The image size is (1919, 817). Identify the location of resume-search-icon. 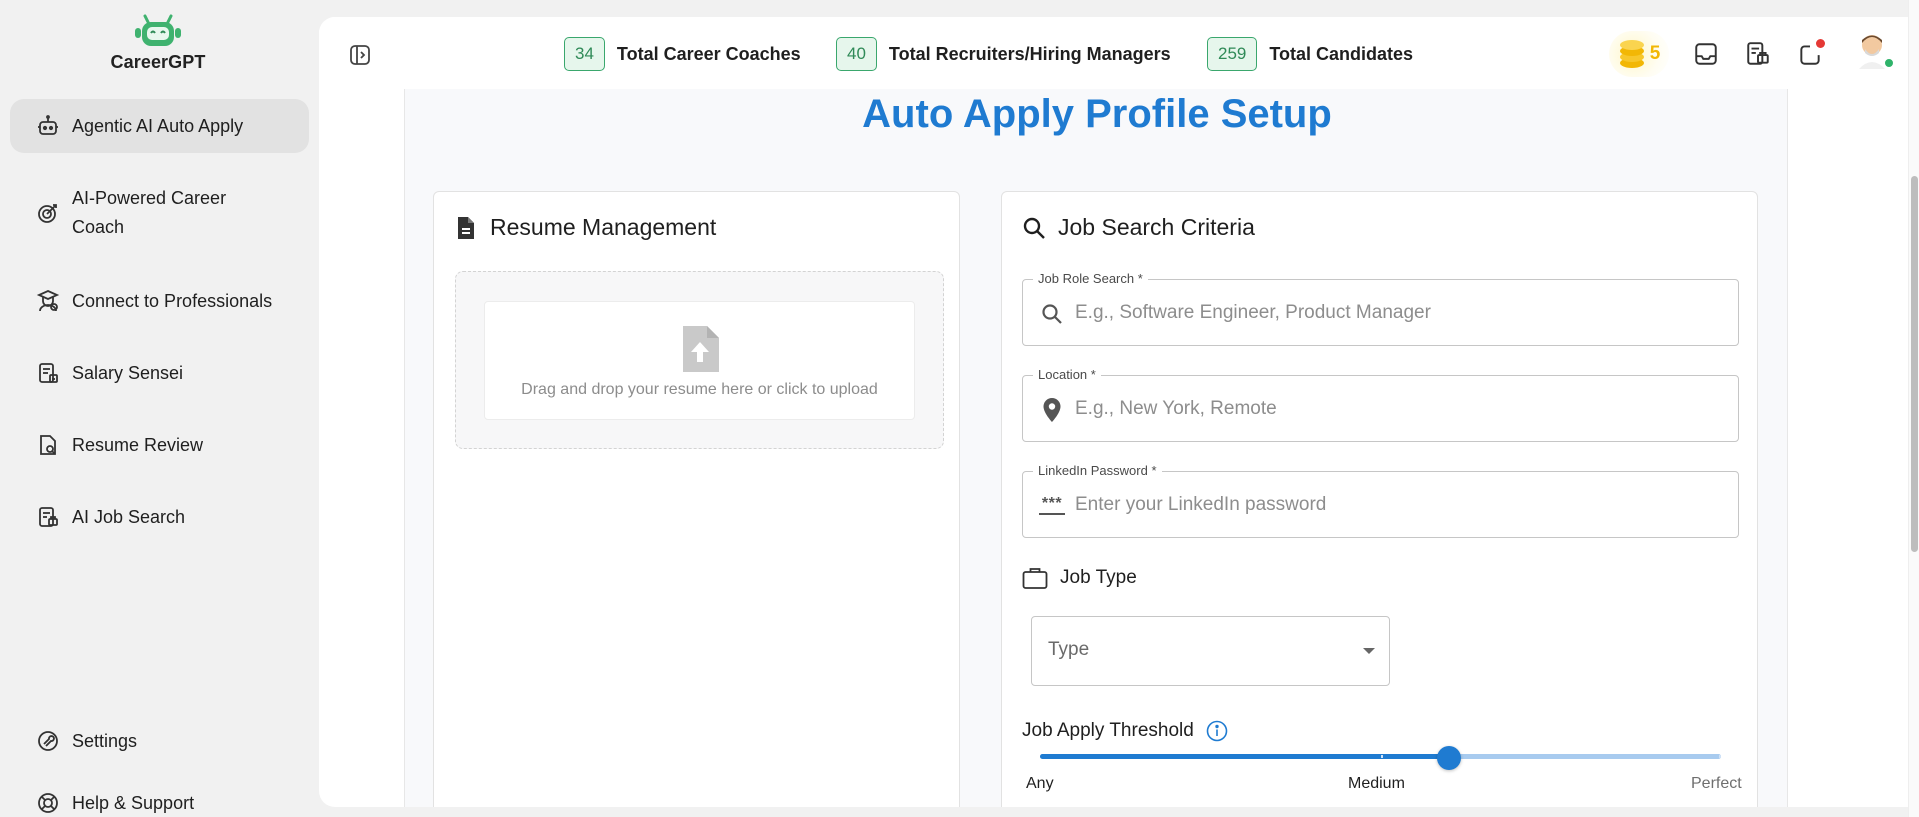
(48, 445).